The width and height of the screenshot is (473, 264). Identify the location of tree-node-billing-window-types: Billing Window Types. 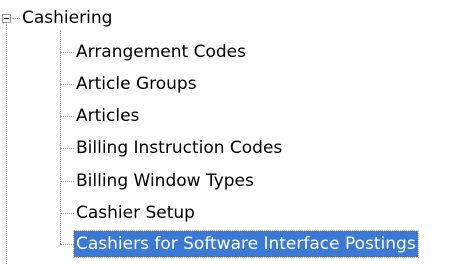
(165, 181).